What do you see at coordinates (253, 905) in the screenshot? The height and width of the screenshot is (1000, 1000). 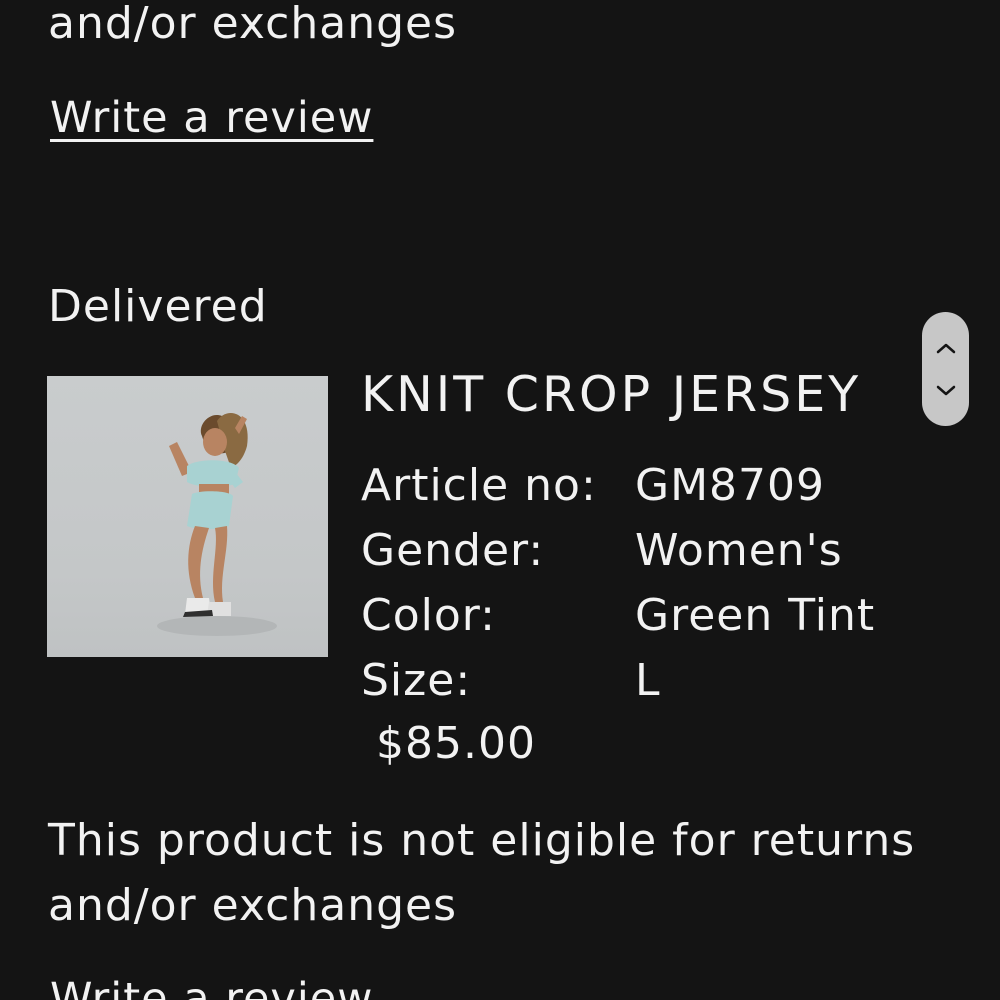 I see `returns-notice-line2: and/or exchanges` at bounding box center [253, 905].